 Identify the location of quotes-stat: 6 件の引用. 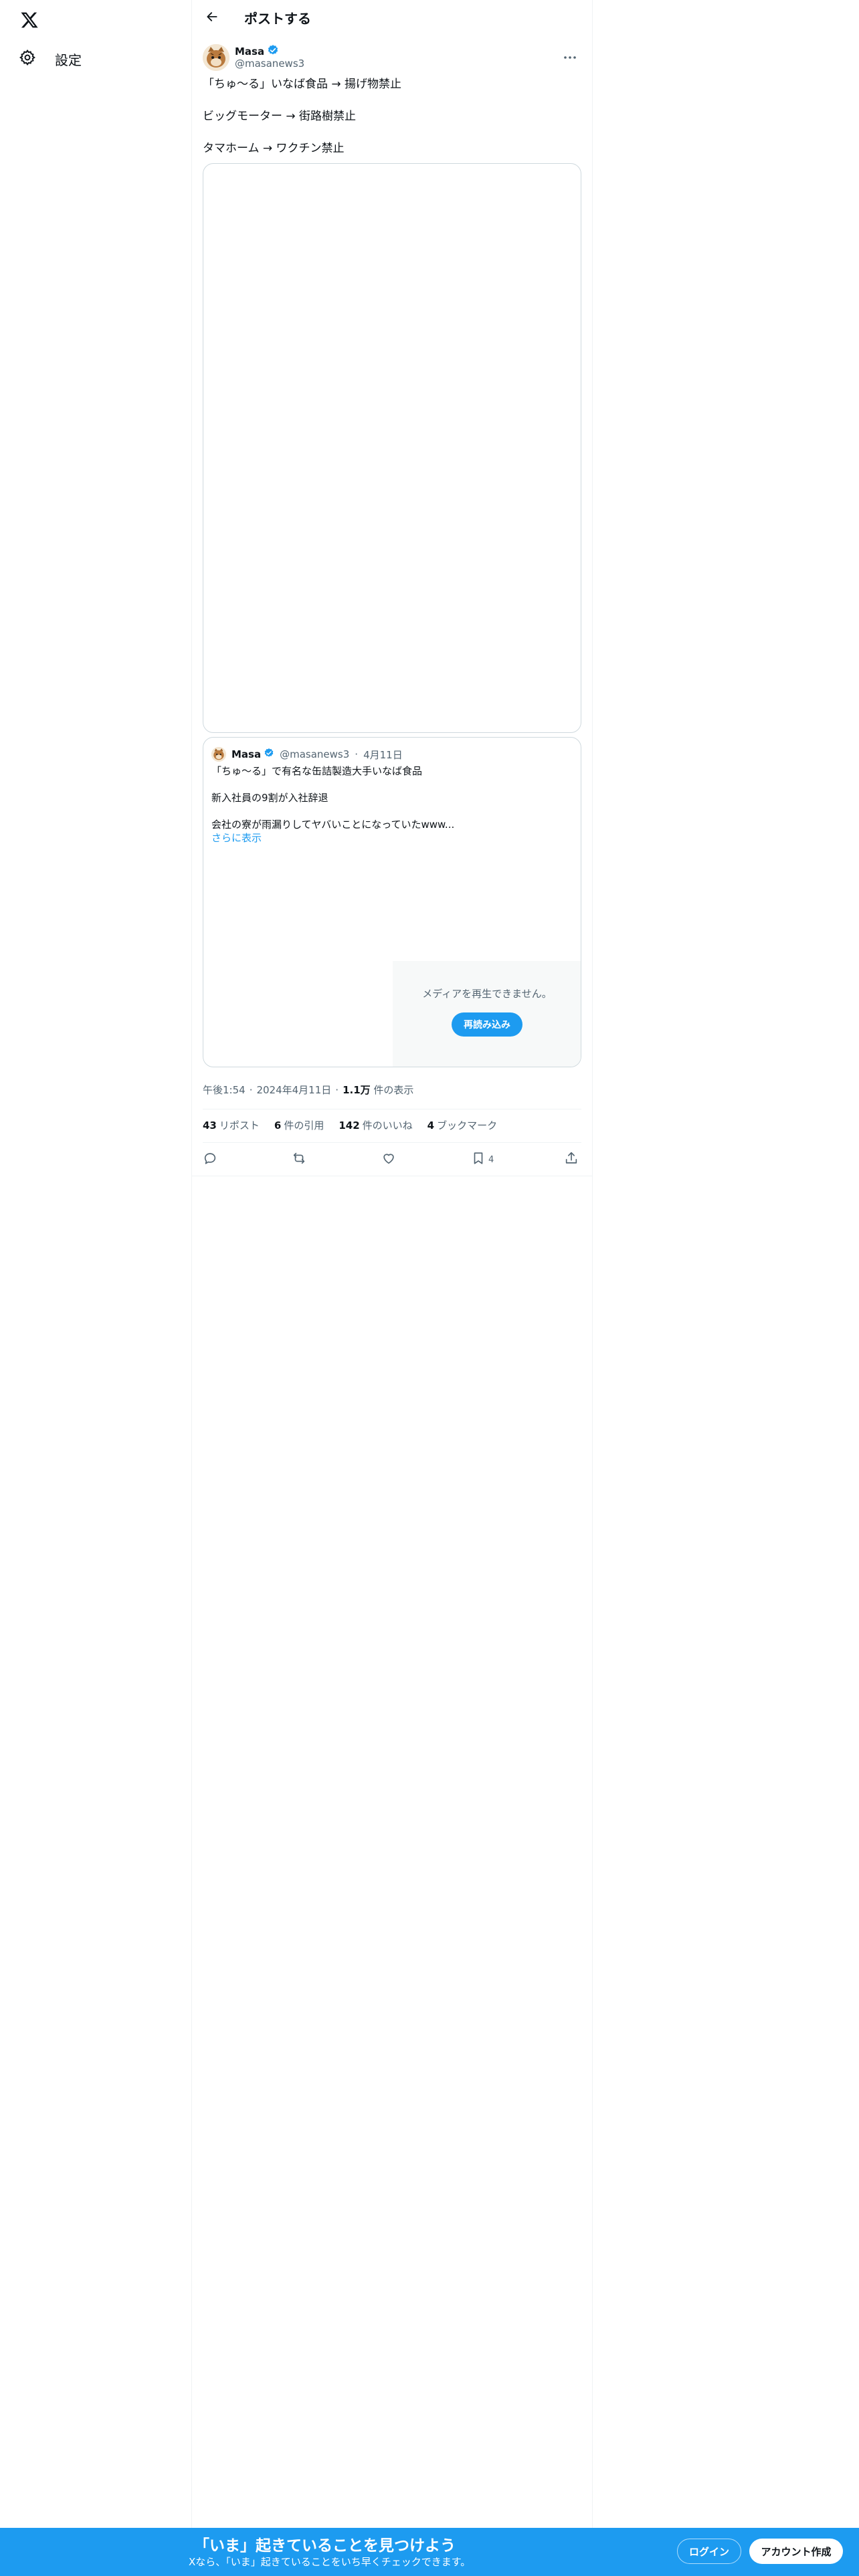
(299, 1125).